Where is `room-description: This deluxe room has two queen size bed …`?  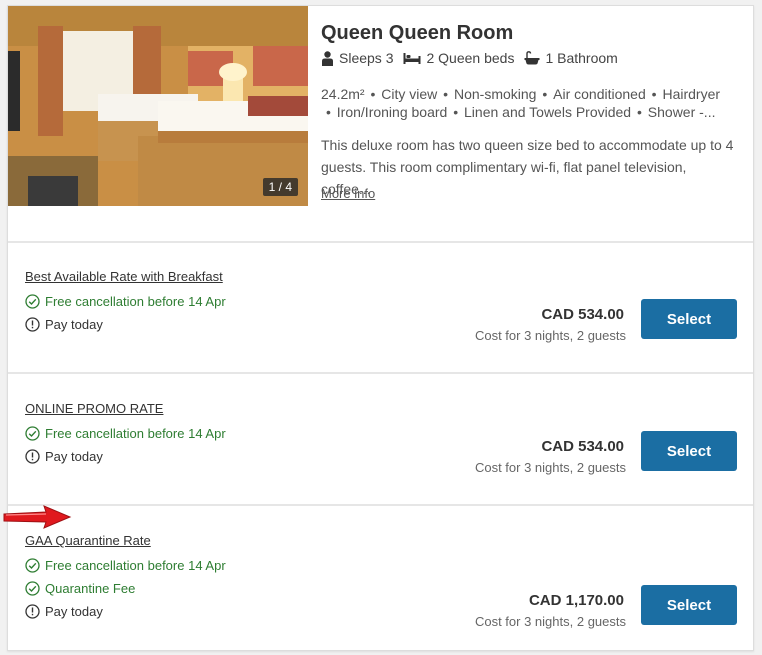 room-description: This deluxe room has two queen size bed … is located at coordinates (527, 167).